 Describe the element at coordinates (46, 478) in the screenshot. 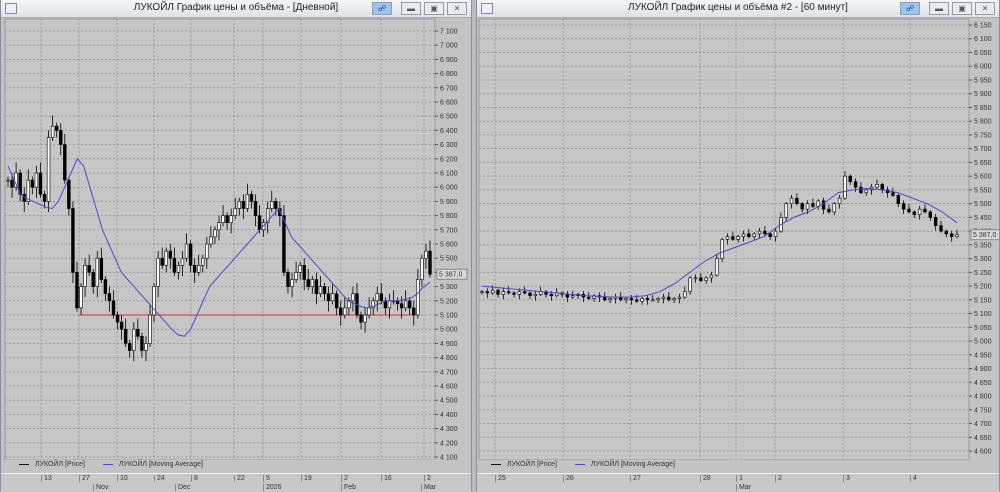

I see `date-tick-label: 13` at that location.